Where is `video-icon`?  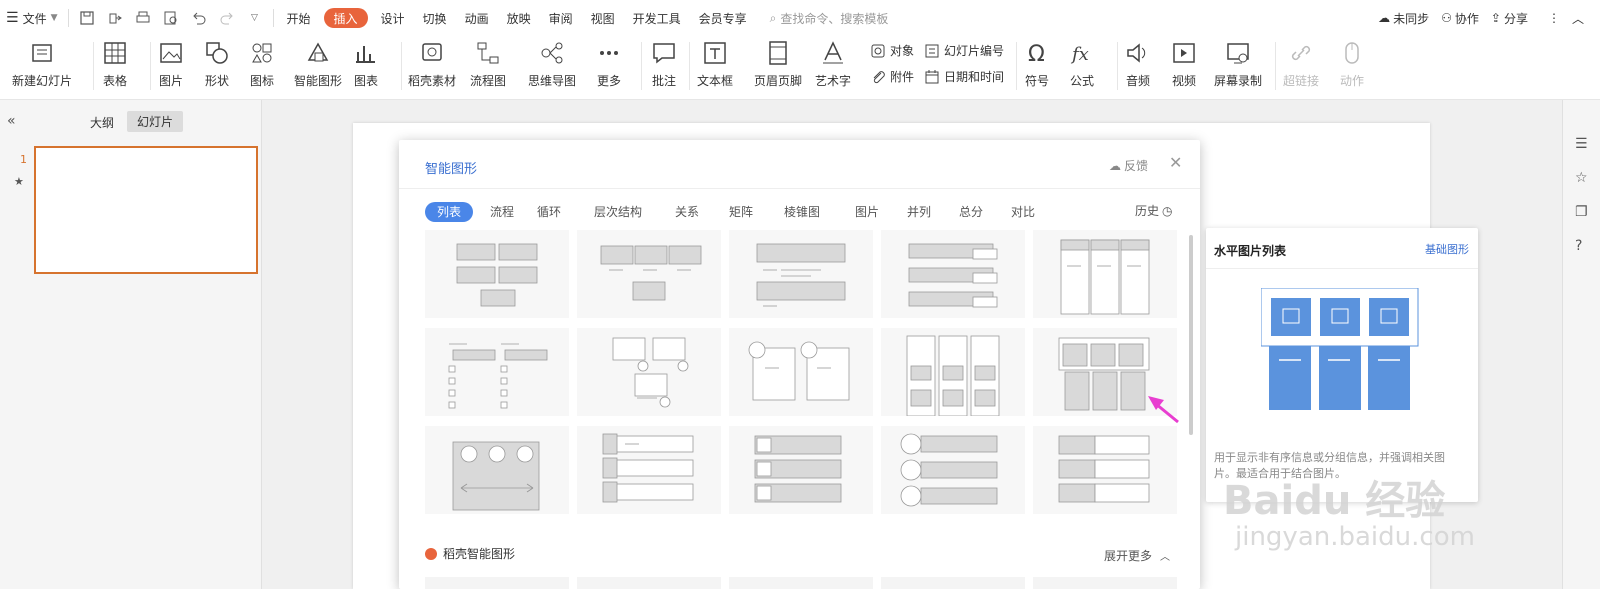 video-icon is located at coordinates (1184, 53).